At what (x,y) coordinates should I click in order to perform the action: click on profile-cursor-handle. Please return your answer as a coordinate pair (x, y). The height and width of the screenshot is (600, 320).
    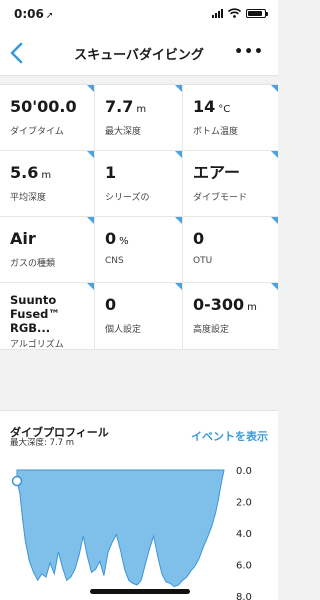
    Looking at the image, I should click on (17, 481).